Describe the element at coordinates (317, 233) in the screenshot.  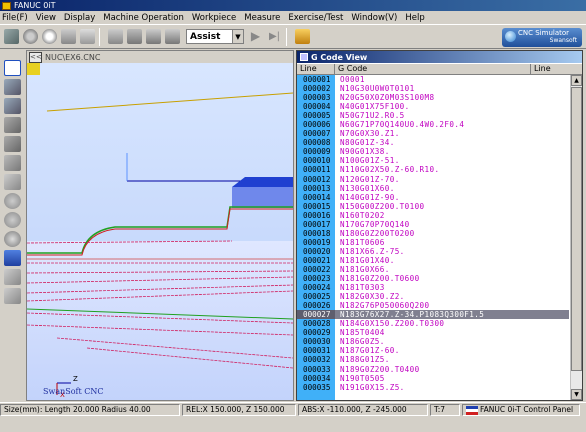
I see `gcode-line-number: 000018` at that location.